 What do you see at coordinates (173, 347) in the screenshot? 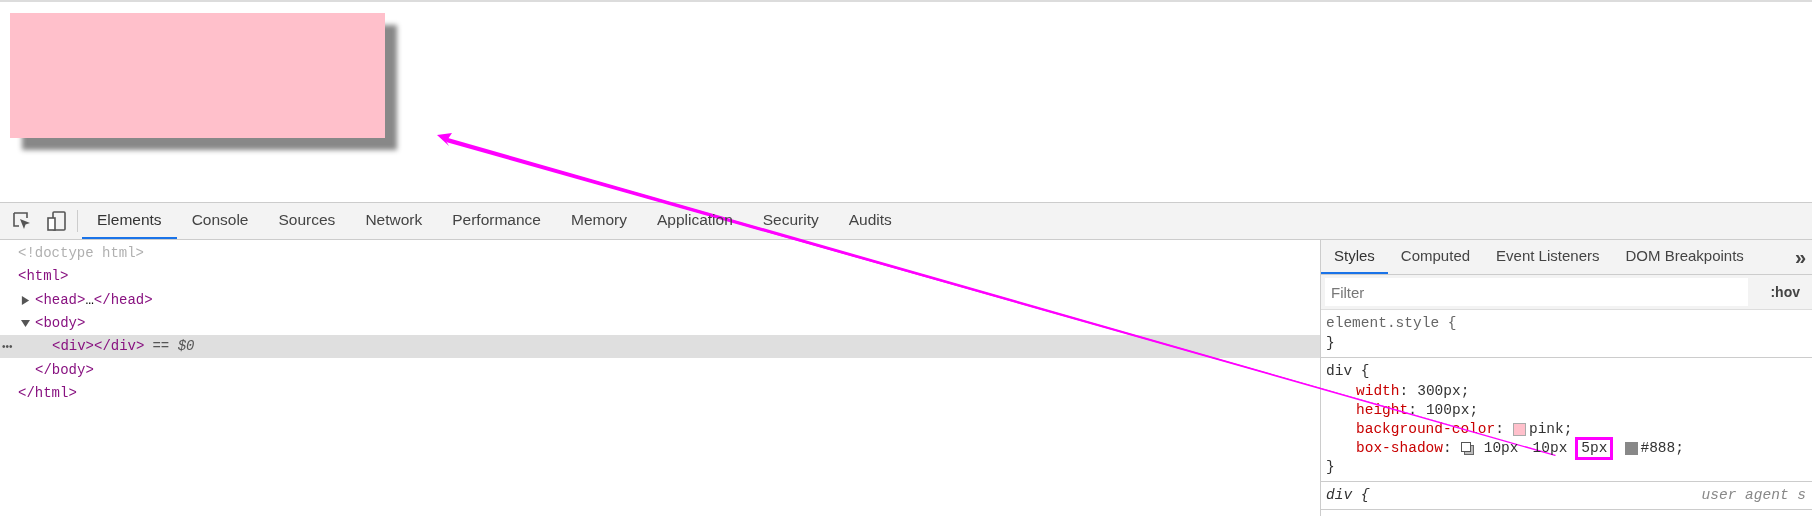
I see `selected-node-note: == $0` at bounding box center [173, 347].